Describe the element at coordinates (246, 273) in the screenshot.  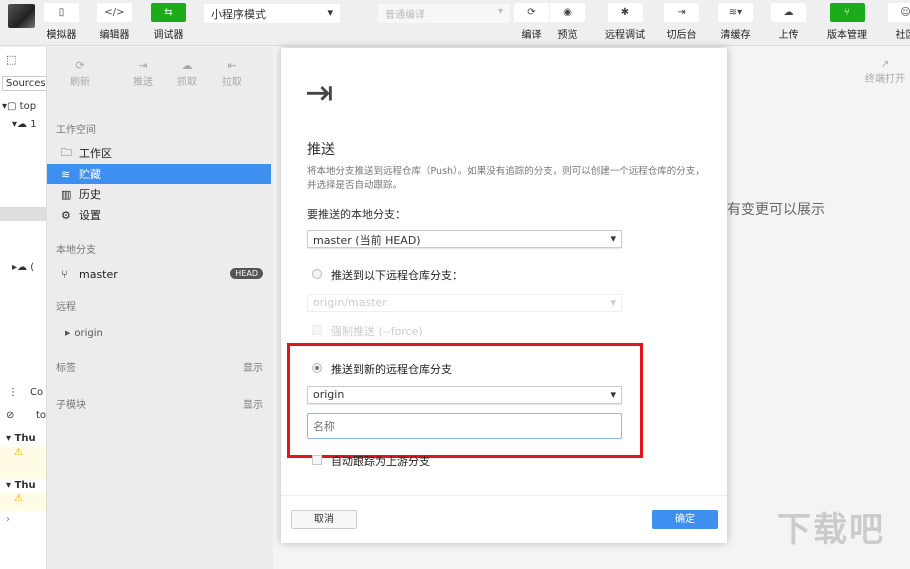
I see `head-badge: HEAD` at that location.